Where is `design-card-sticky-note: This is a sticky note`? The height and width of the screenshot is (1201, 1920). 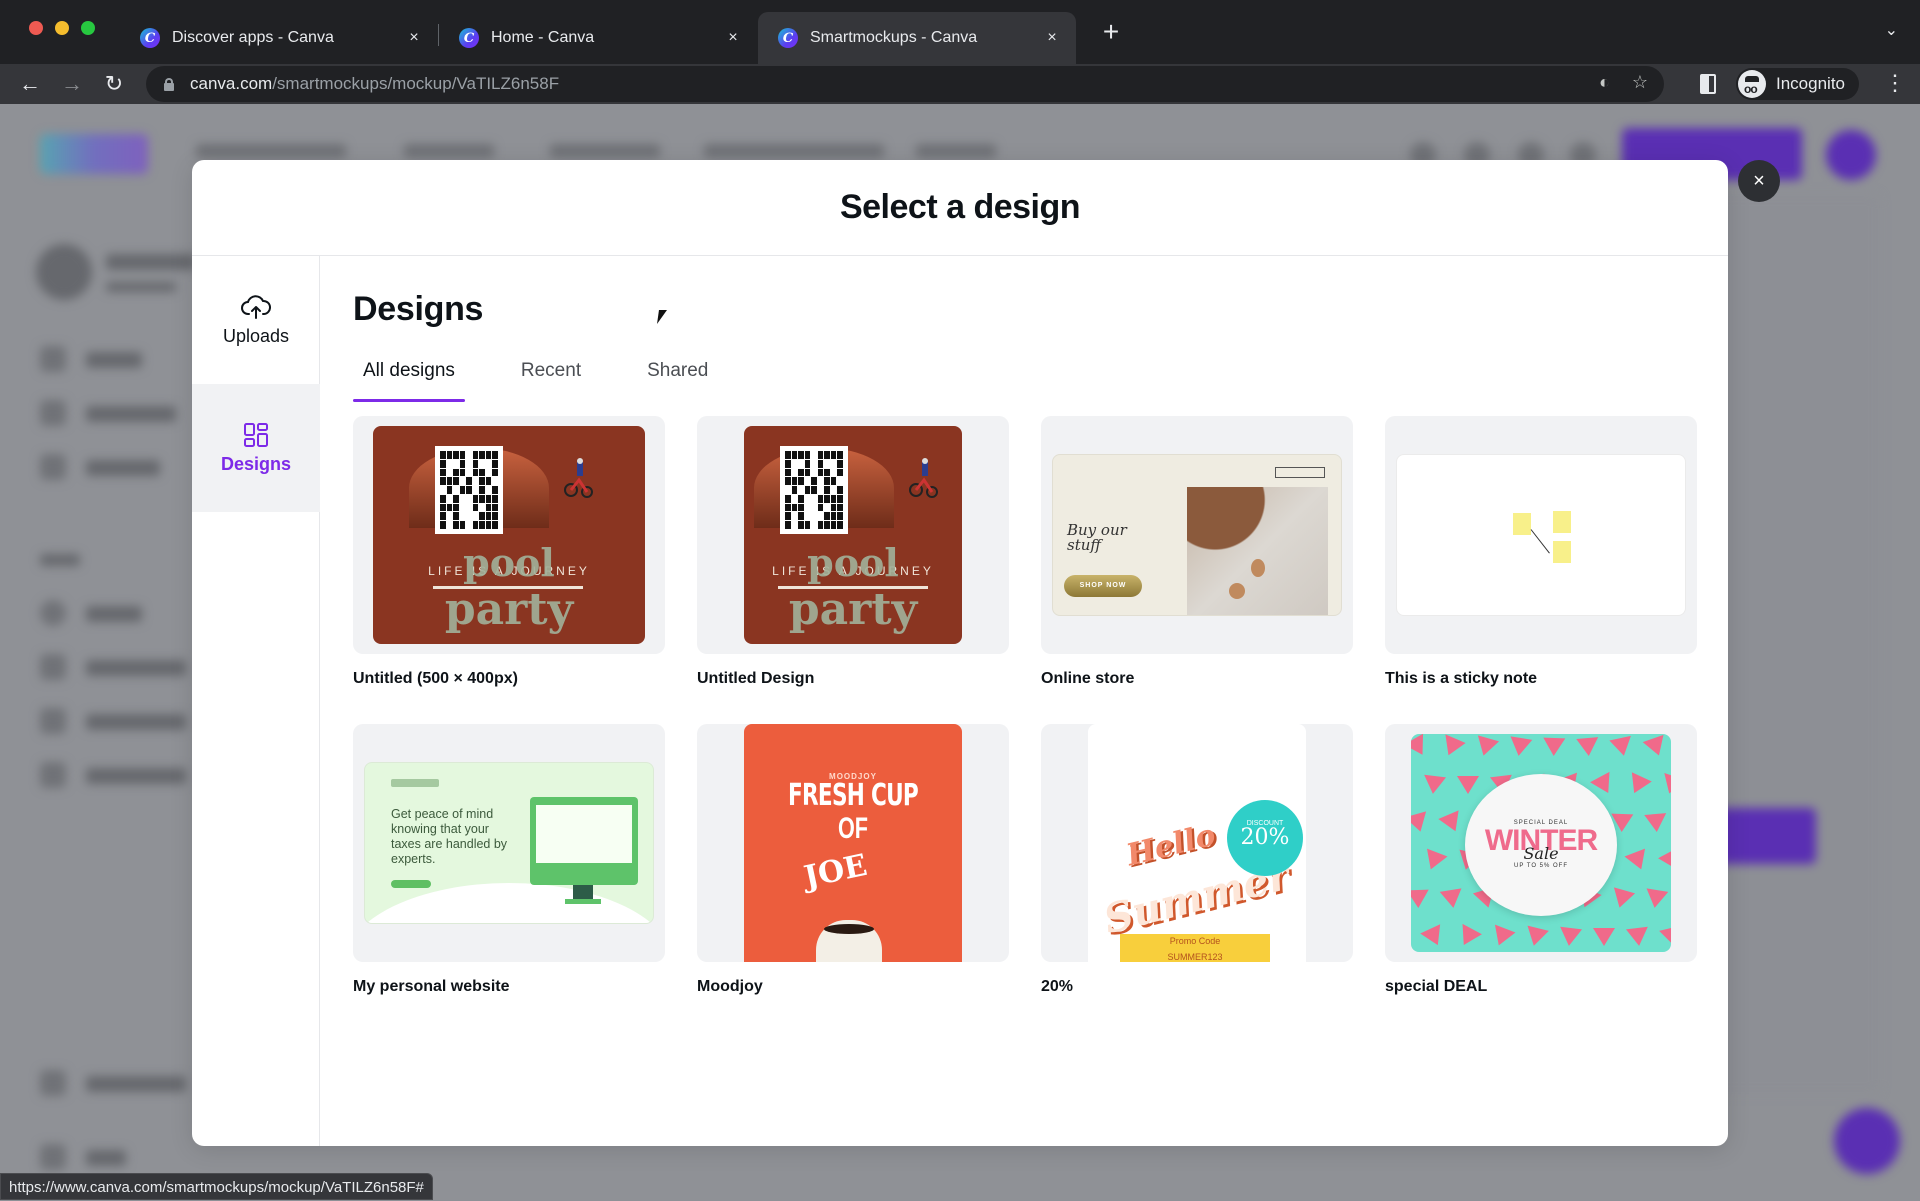
design-card-sticky-note: This is a sticky note is located at coordinates (1541, 570).